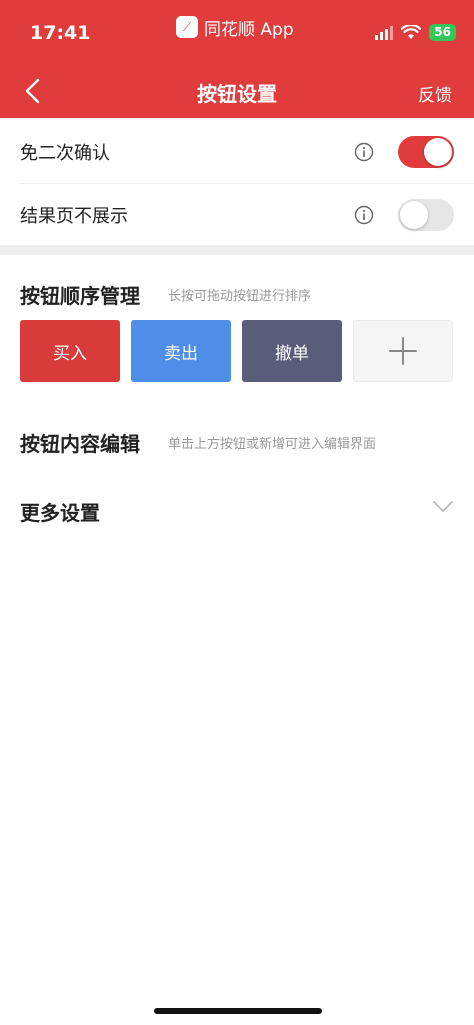  I want to click on status-icons: 56, so click(415, 32).